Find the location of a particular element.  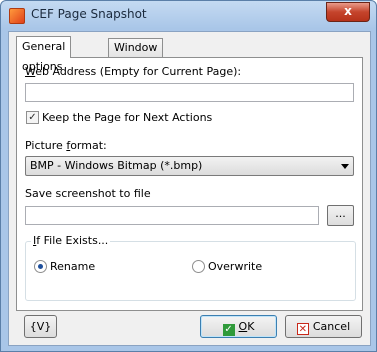

ok-label: K is located at coordinates (251, 326).